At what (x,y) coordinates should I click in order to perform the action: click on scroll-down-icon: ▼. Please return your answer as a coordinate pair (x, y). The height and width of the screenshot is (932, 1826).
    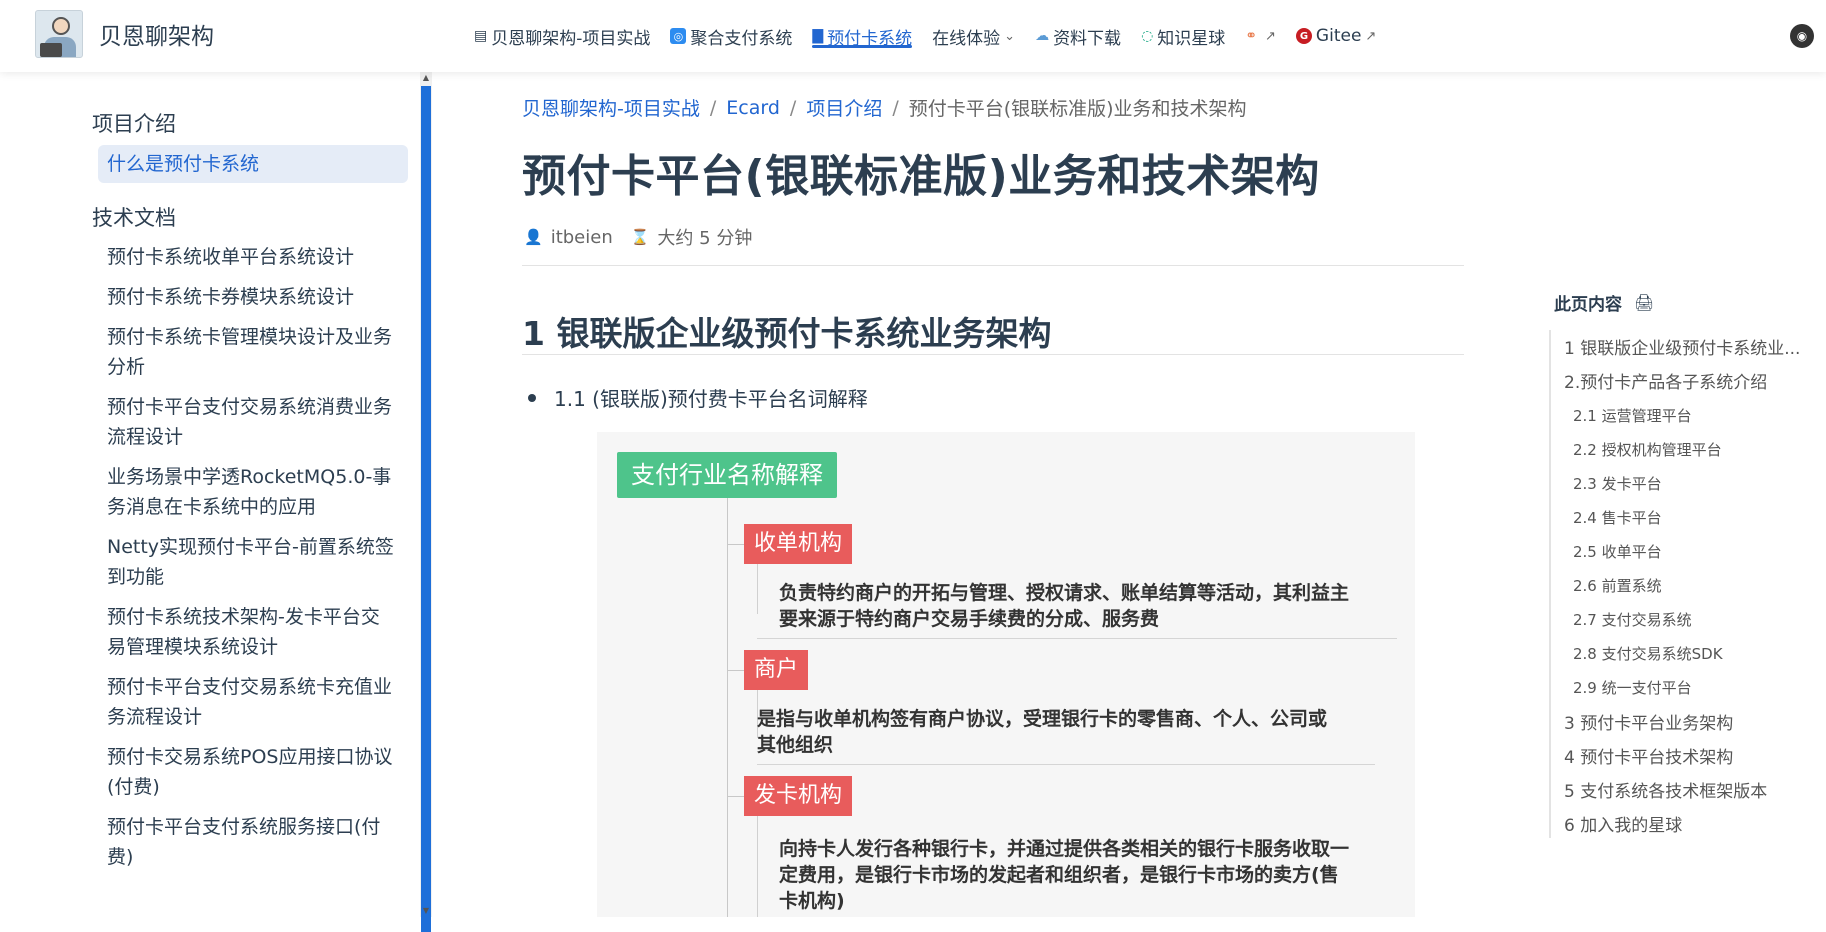
    Looking at the image, I should click on (426, 911).